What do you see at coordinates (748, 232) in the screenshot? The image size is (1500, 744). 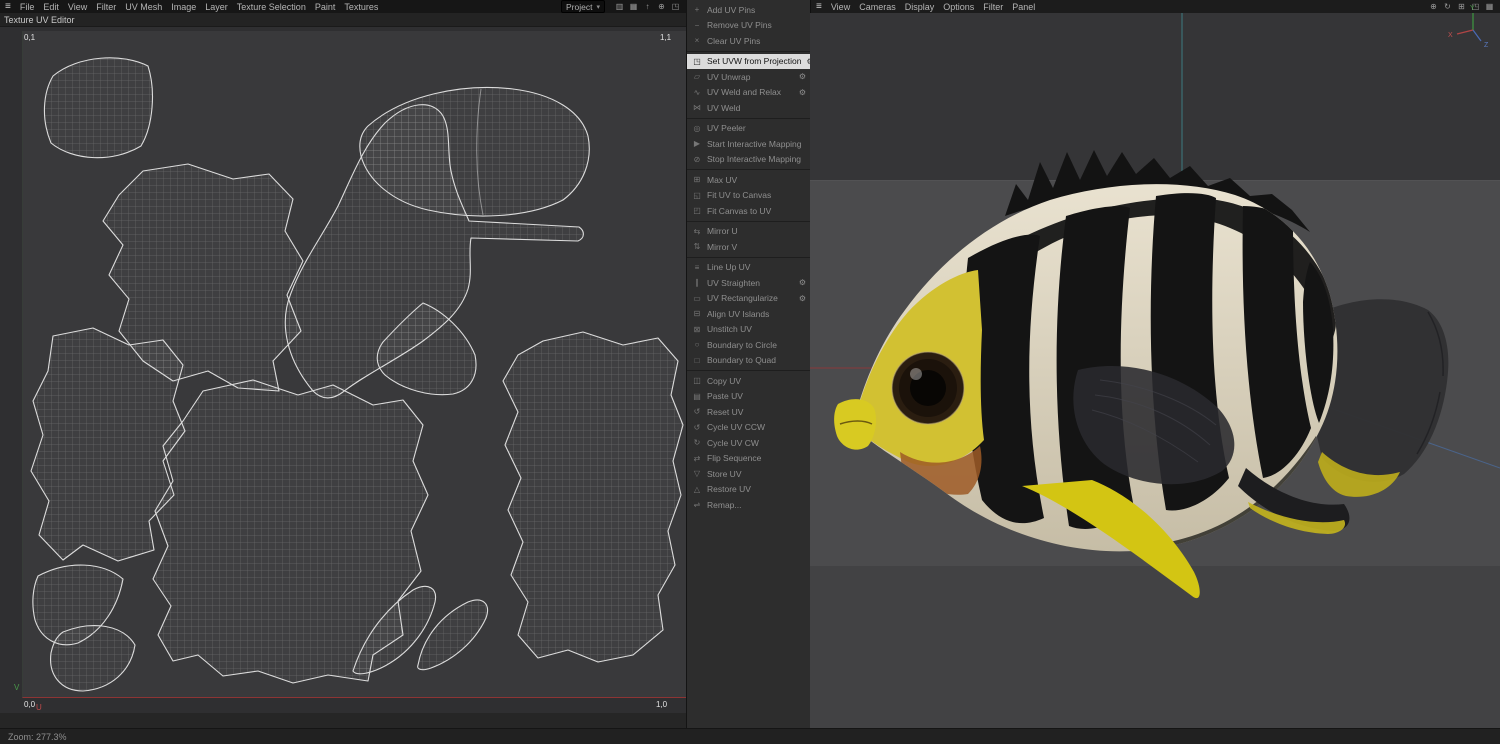 I see `uv-menu-item-mirror-u: ⇆ Mirror U` at bounding box center [748, 232].